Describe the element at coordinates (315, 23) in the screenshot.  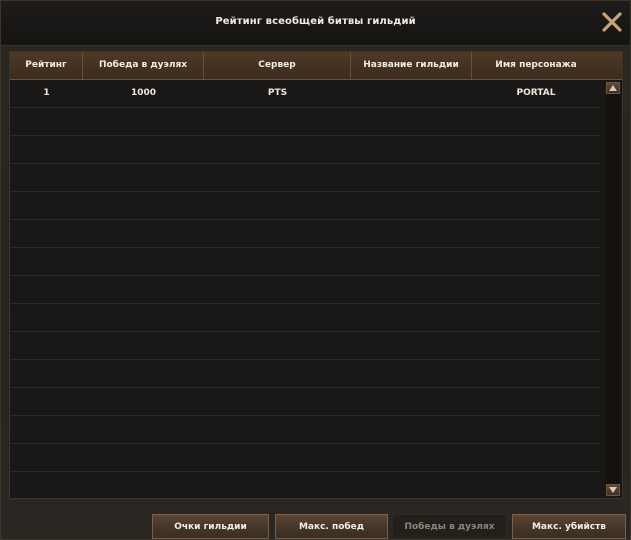
I see `title-bar: Рейтинг всеобщей битвы гильдий` at that location.